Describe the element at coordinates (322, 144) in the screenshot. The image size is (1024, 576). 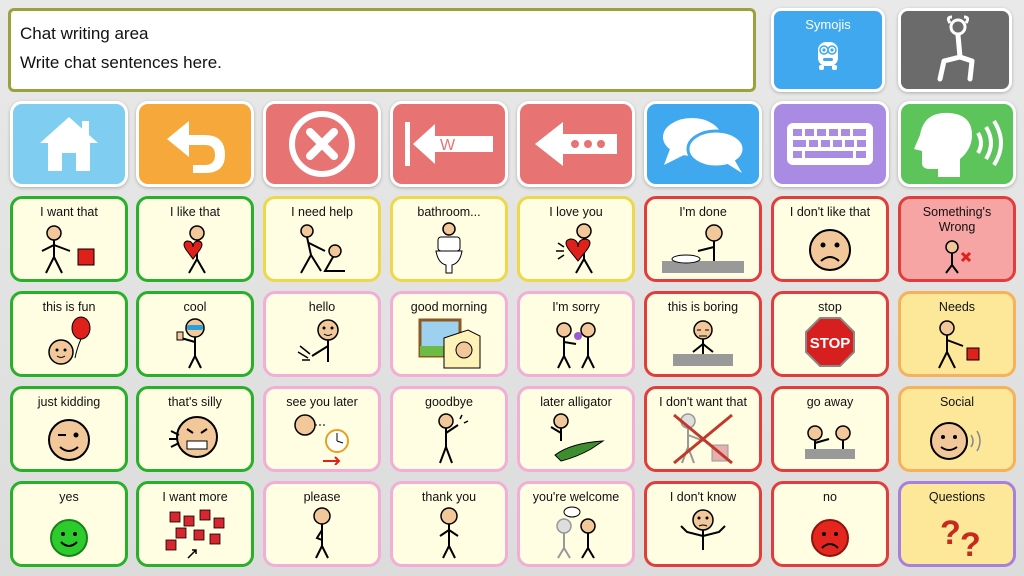
I see `clear-button` at that location.